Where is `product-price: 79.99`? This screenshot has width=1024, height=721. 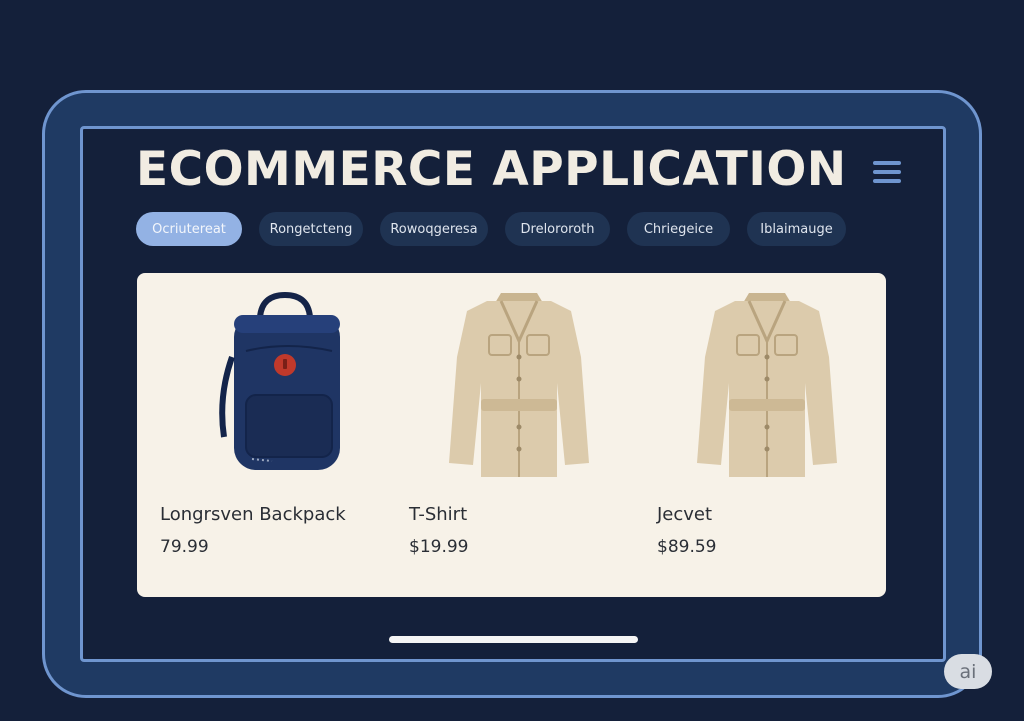 product-price: 79.99 is located at coordinates (184, 547).